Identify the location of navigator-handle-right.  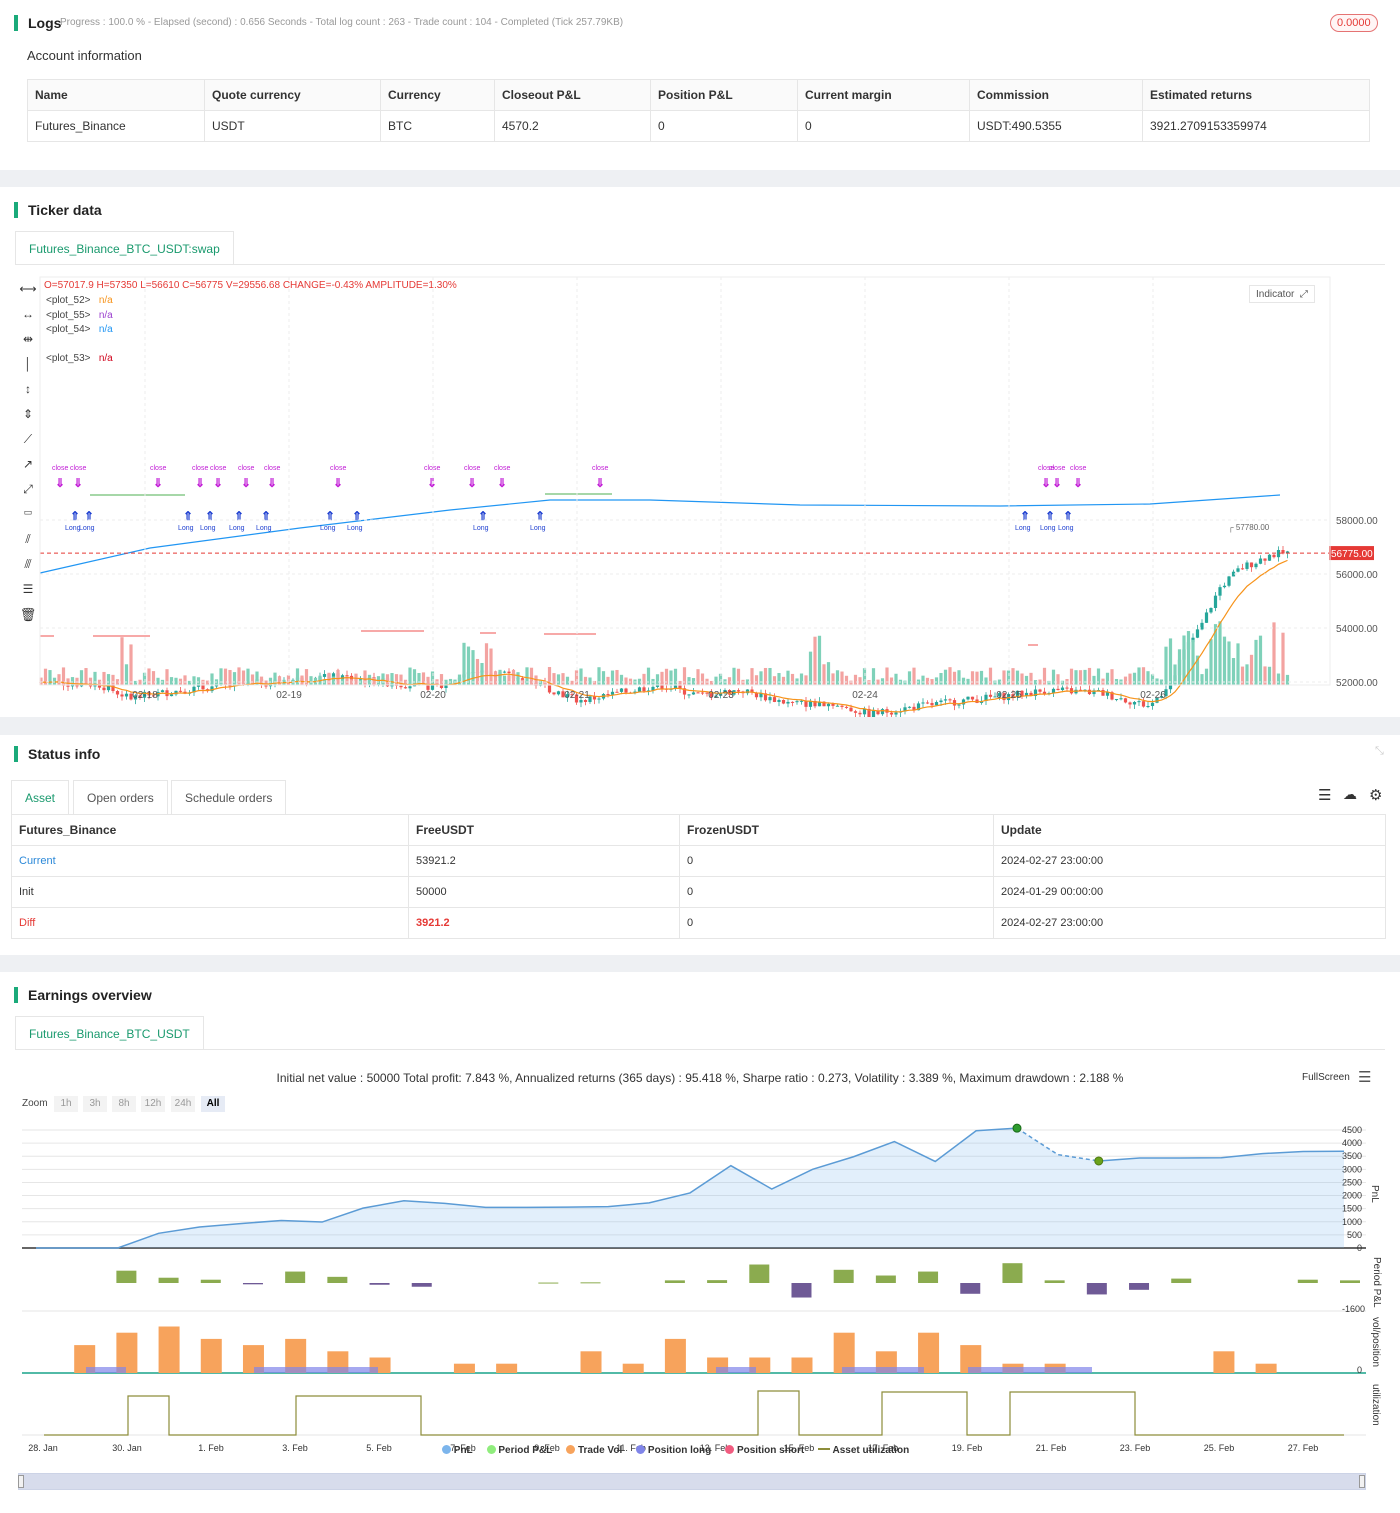
(1362, 1481).